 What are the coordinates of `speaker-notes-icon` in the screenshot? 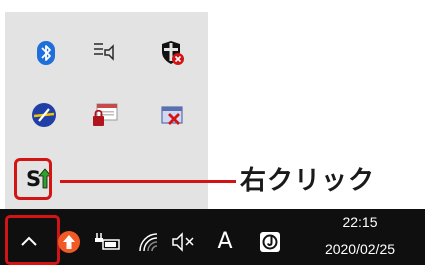 It's located at (105, 51).